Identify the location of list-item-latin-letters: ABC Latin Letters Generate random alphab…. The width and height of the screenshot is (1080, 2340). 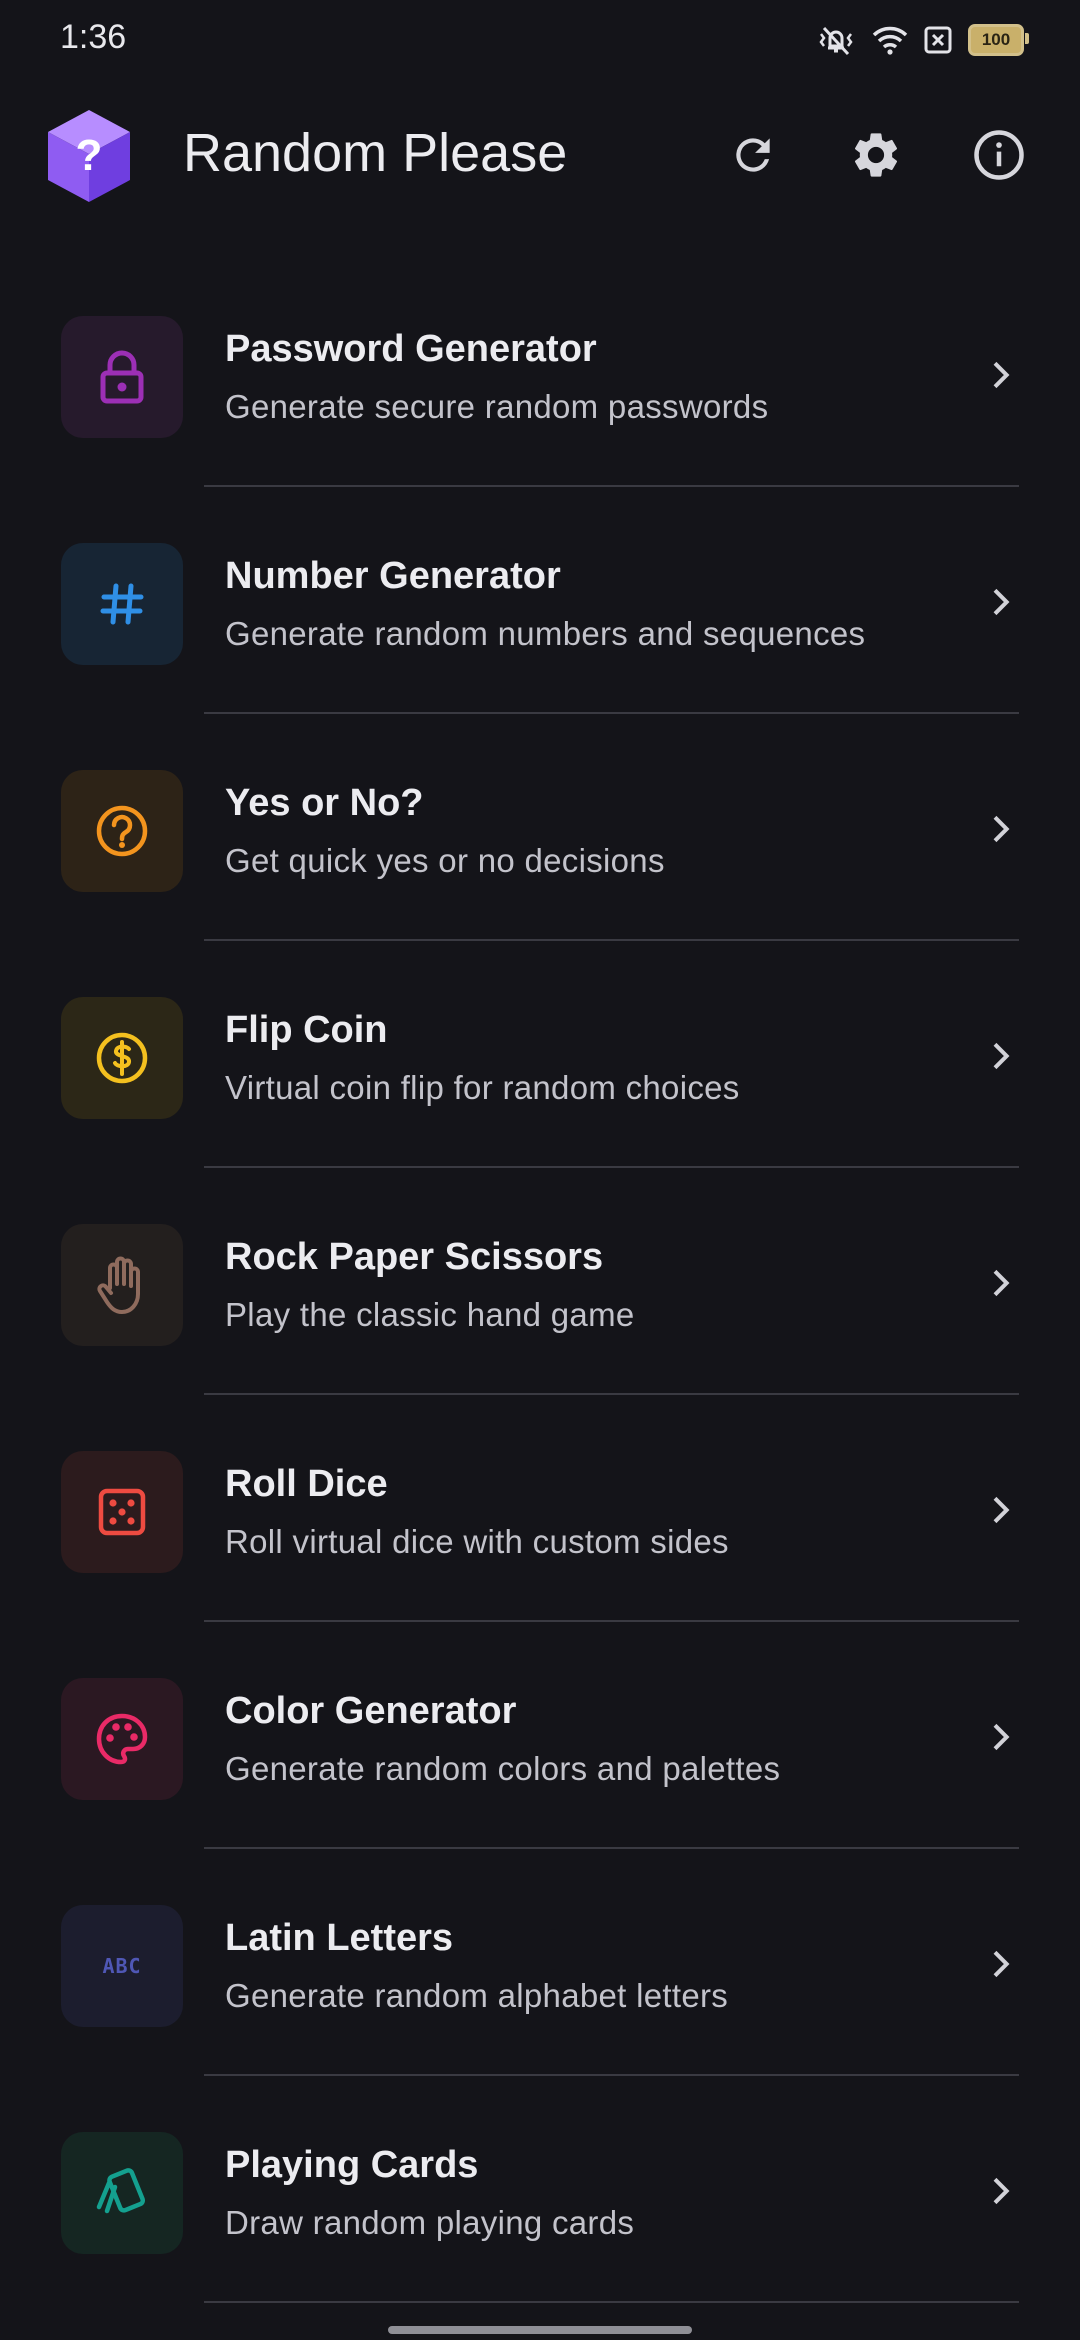
(540, 1962).